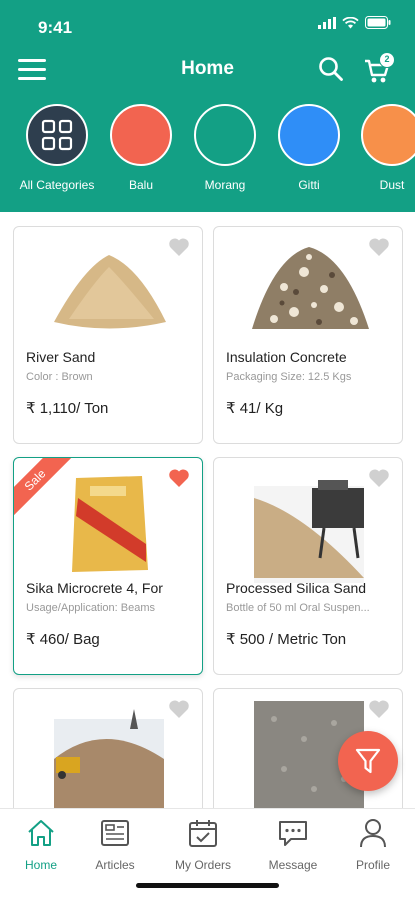 The width and height of the screenshot is (415, 900). Describe the element at coordinates (289, 377) in the screenshot. I see `product-detail: Packaging Size: 12.5 Kgs` at that location.